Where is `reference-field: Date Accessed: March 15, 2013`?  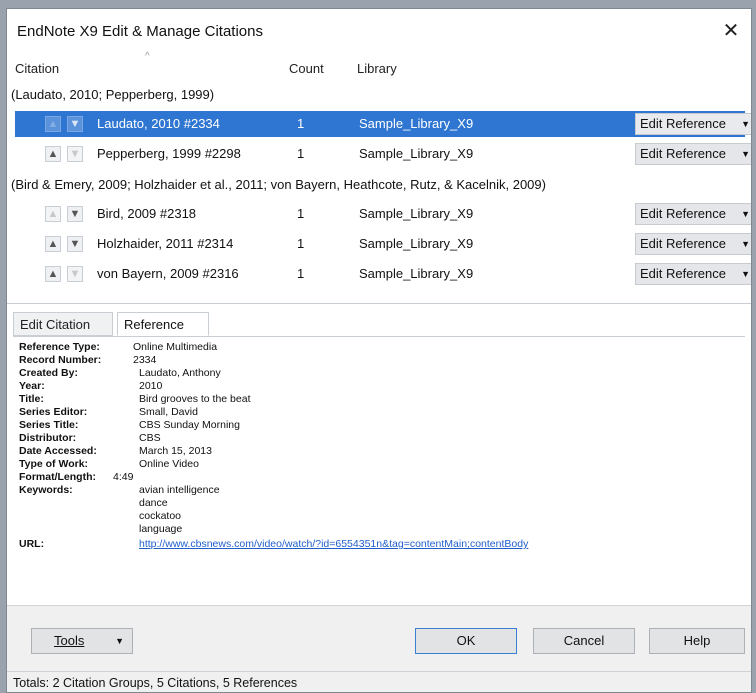 reference-field: Date Accessed: March 15, 2013 is located at coordinates (115, 451).